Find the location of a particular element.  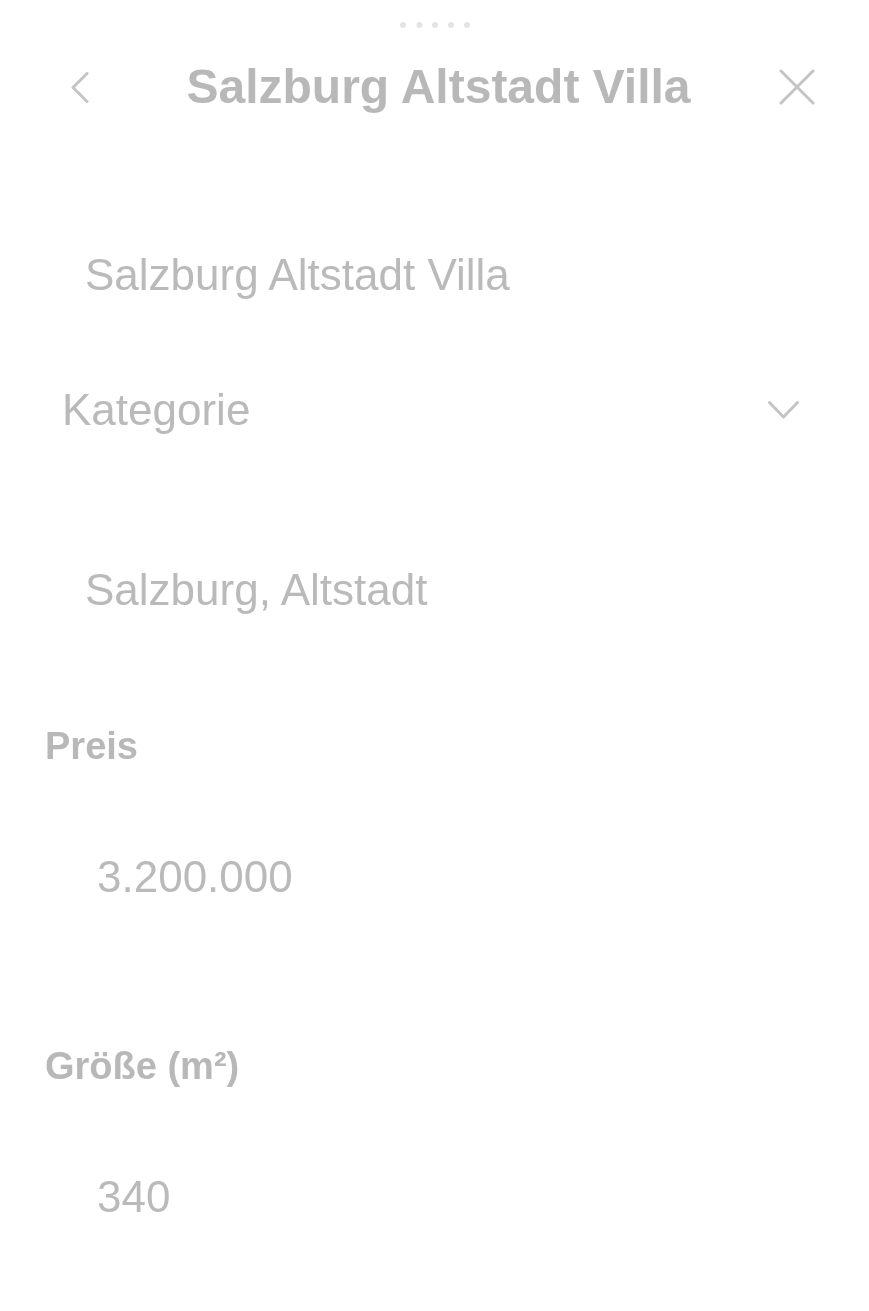

category-select: Kategorie is located at coordinates (434, 410).